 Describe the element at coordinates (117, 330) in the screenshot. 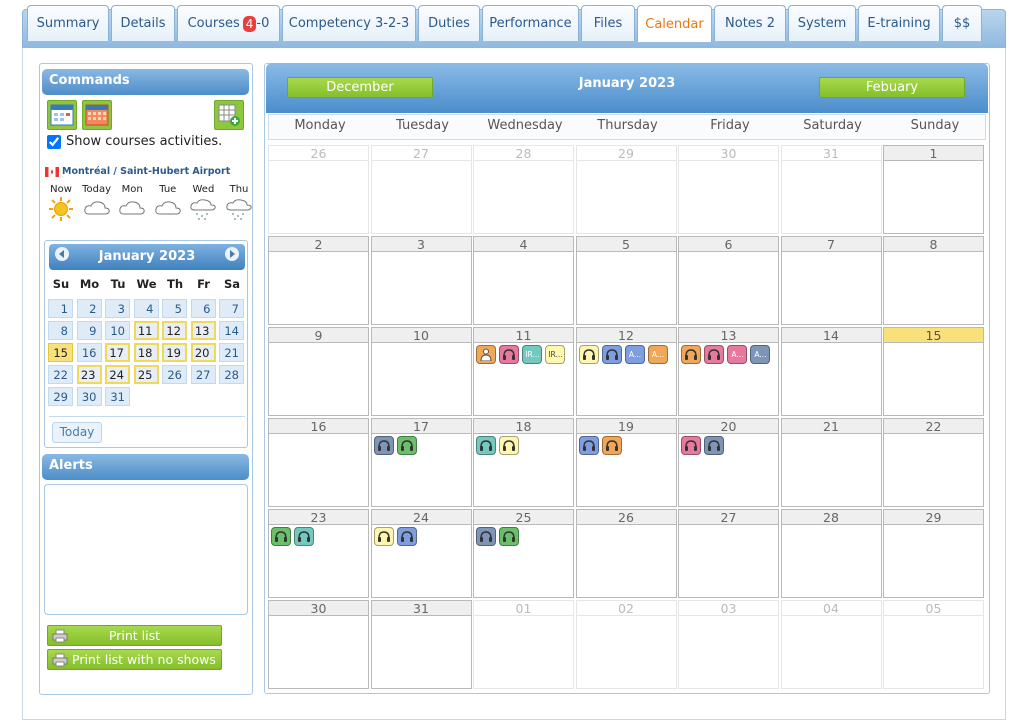

I see `mini-day: 10` at that location.